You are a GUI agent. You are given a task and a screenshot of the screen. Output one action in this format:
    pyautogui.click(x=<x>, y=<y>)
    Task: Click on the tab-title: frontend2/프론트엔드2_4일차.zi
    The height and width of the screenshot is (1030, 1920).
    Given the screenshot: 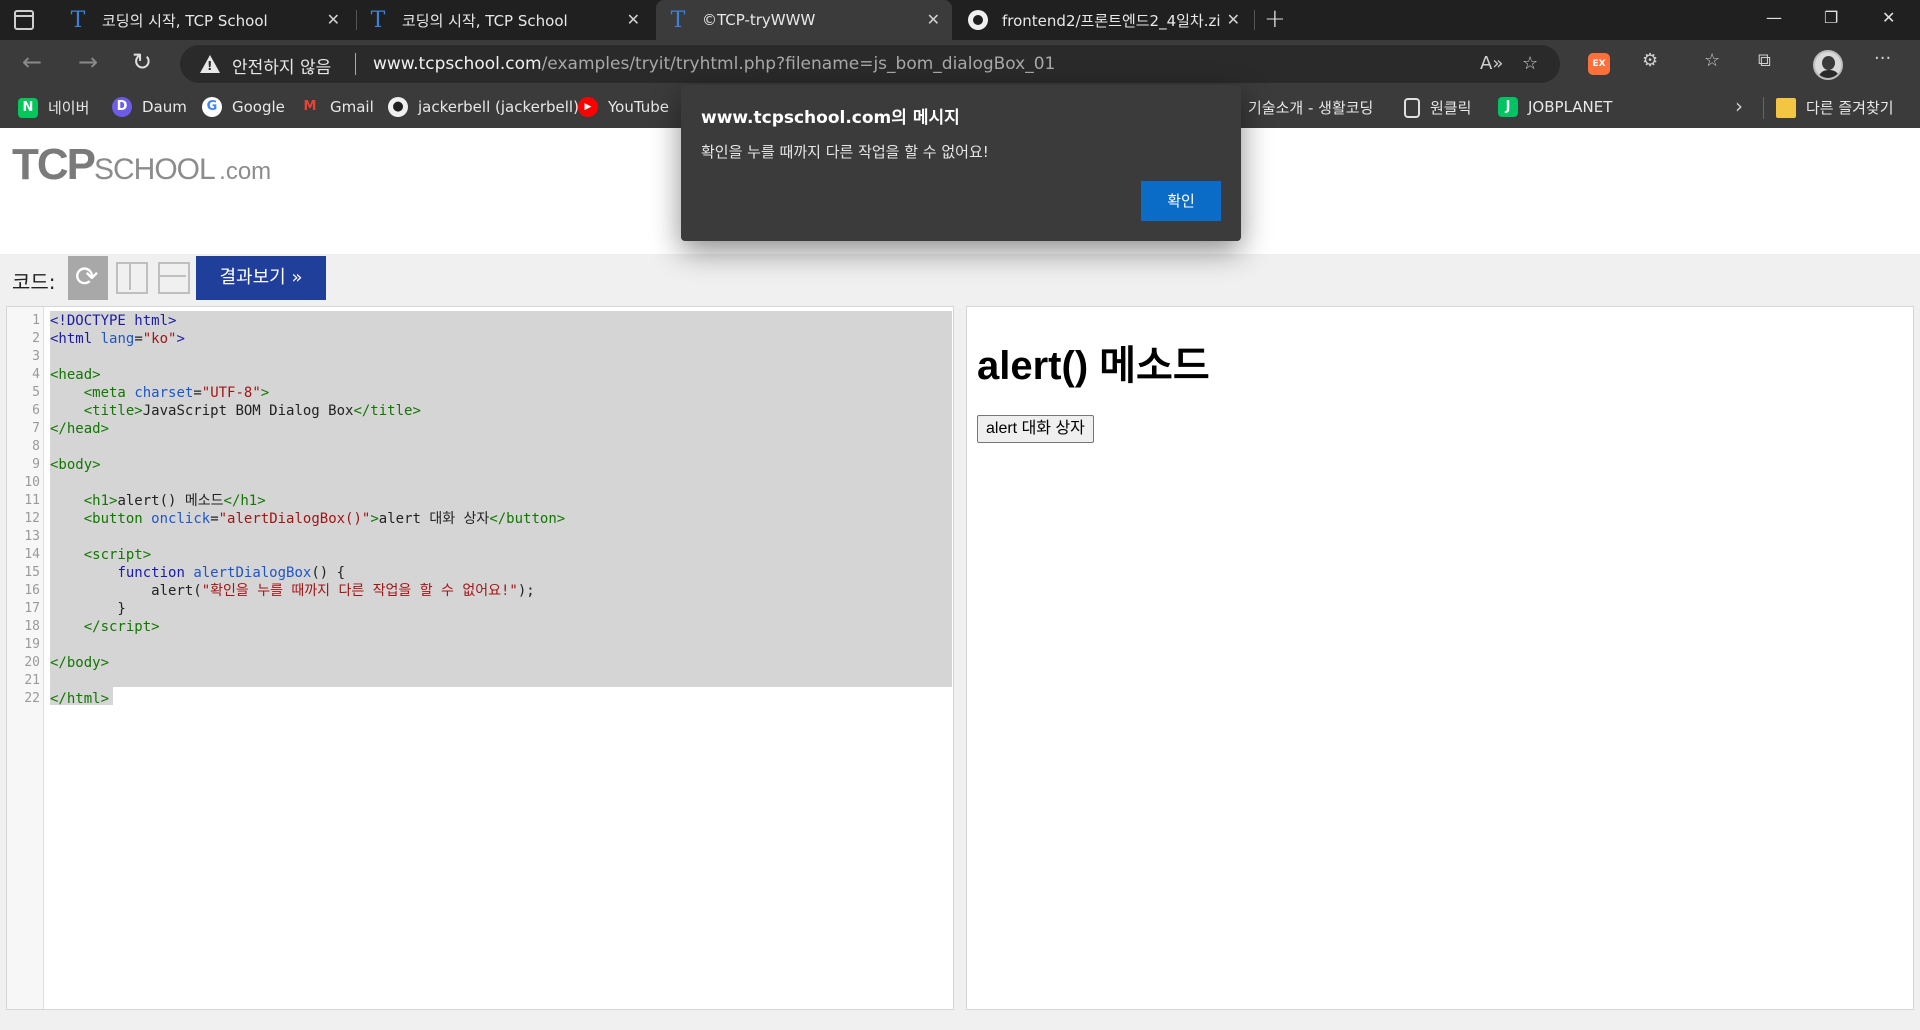 What is the action you would take?
    pyautogui.click(x=1111, y=20)
    